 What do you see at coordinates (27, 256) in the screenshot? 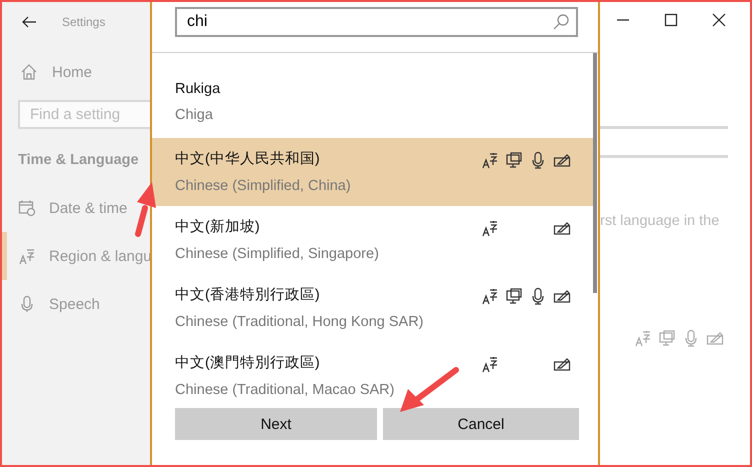
I see `language-icon` at bounding box center [27, 256].